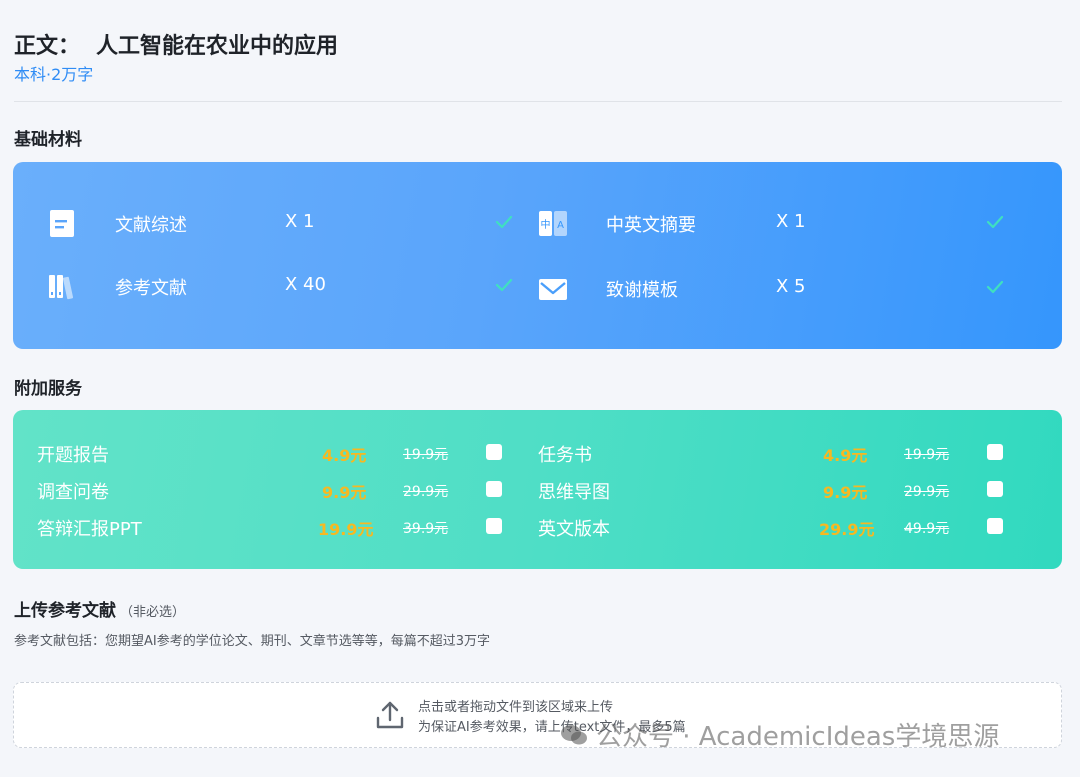 Image resolution: width=1080 pixels, height=777 pixels. What do you see at coordinates (47, 46) in the screenshot?
I see `title-label: 正文：` at bounding box center [47, 46].